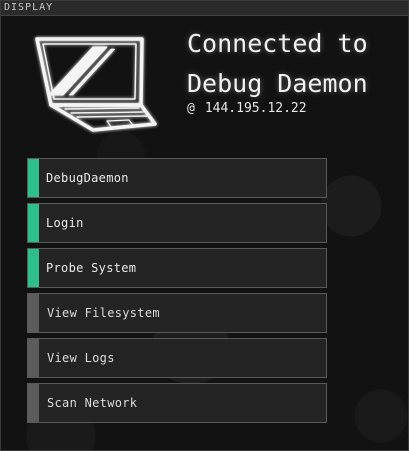  Describe the element at coordinates (29, 7) in the screenshot. I see `window-title: DISPLAY` at that location.